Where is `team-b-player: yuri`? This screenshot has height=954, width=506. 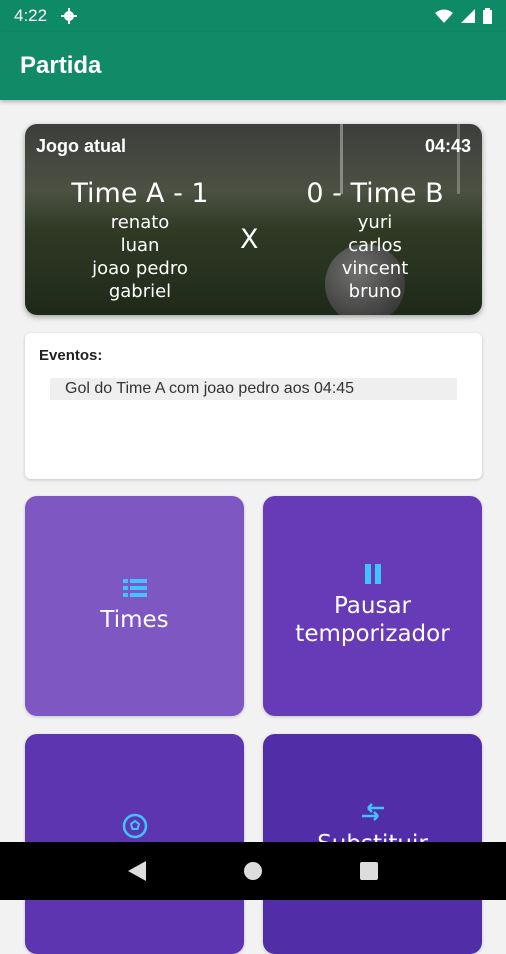
team-b-player: yuri is located at coordinates (375, 222).